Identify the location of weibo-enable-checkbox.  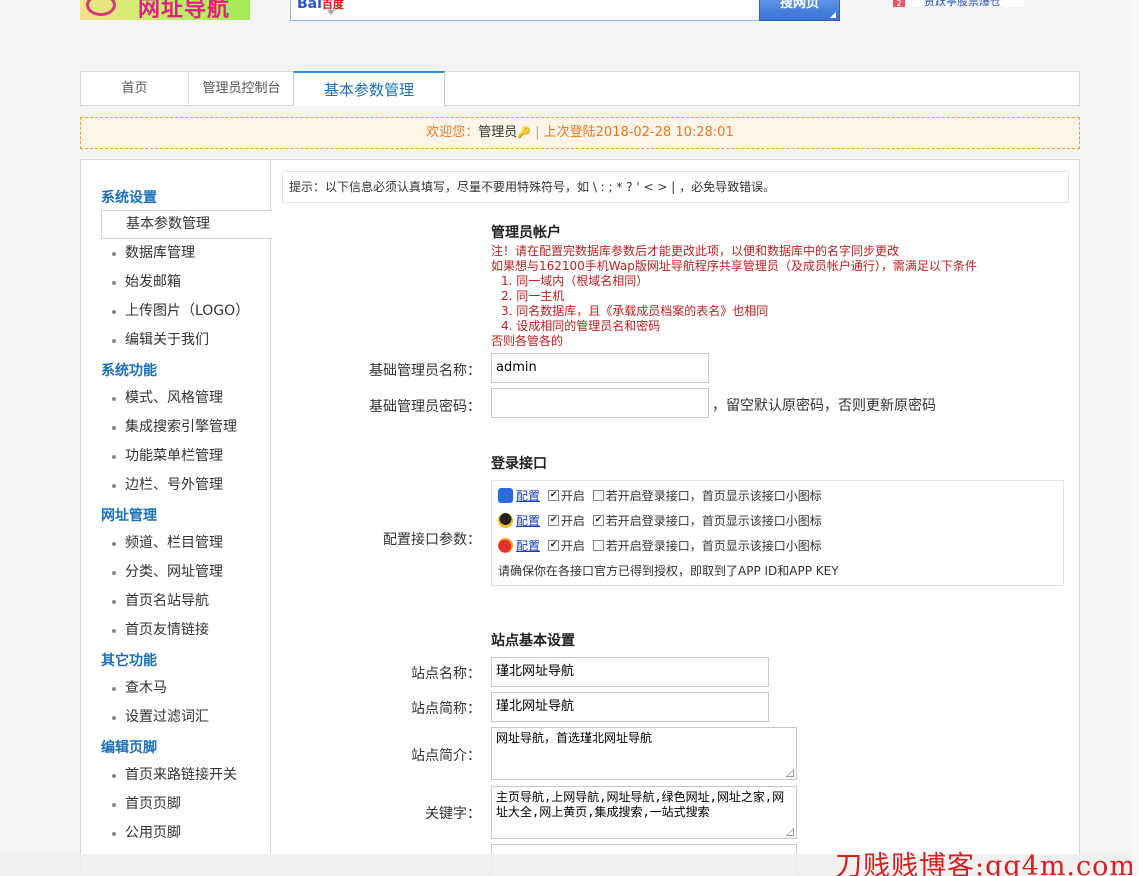
(553, 545).